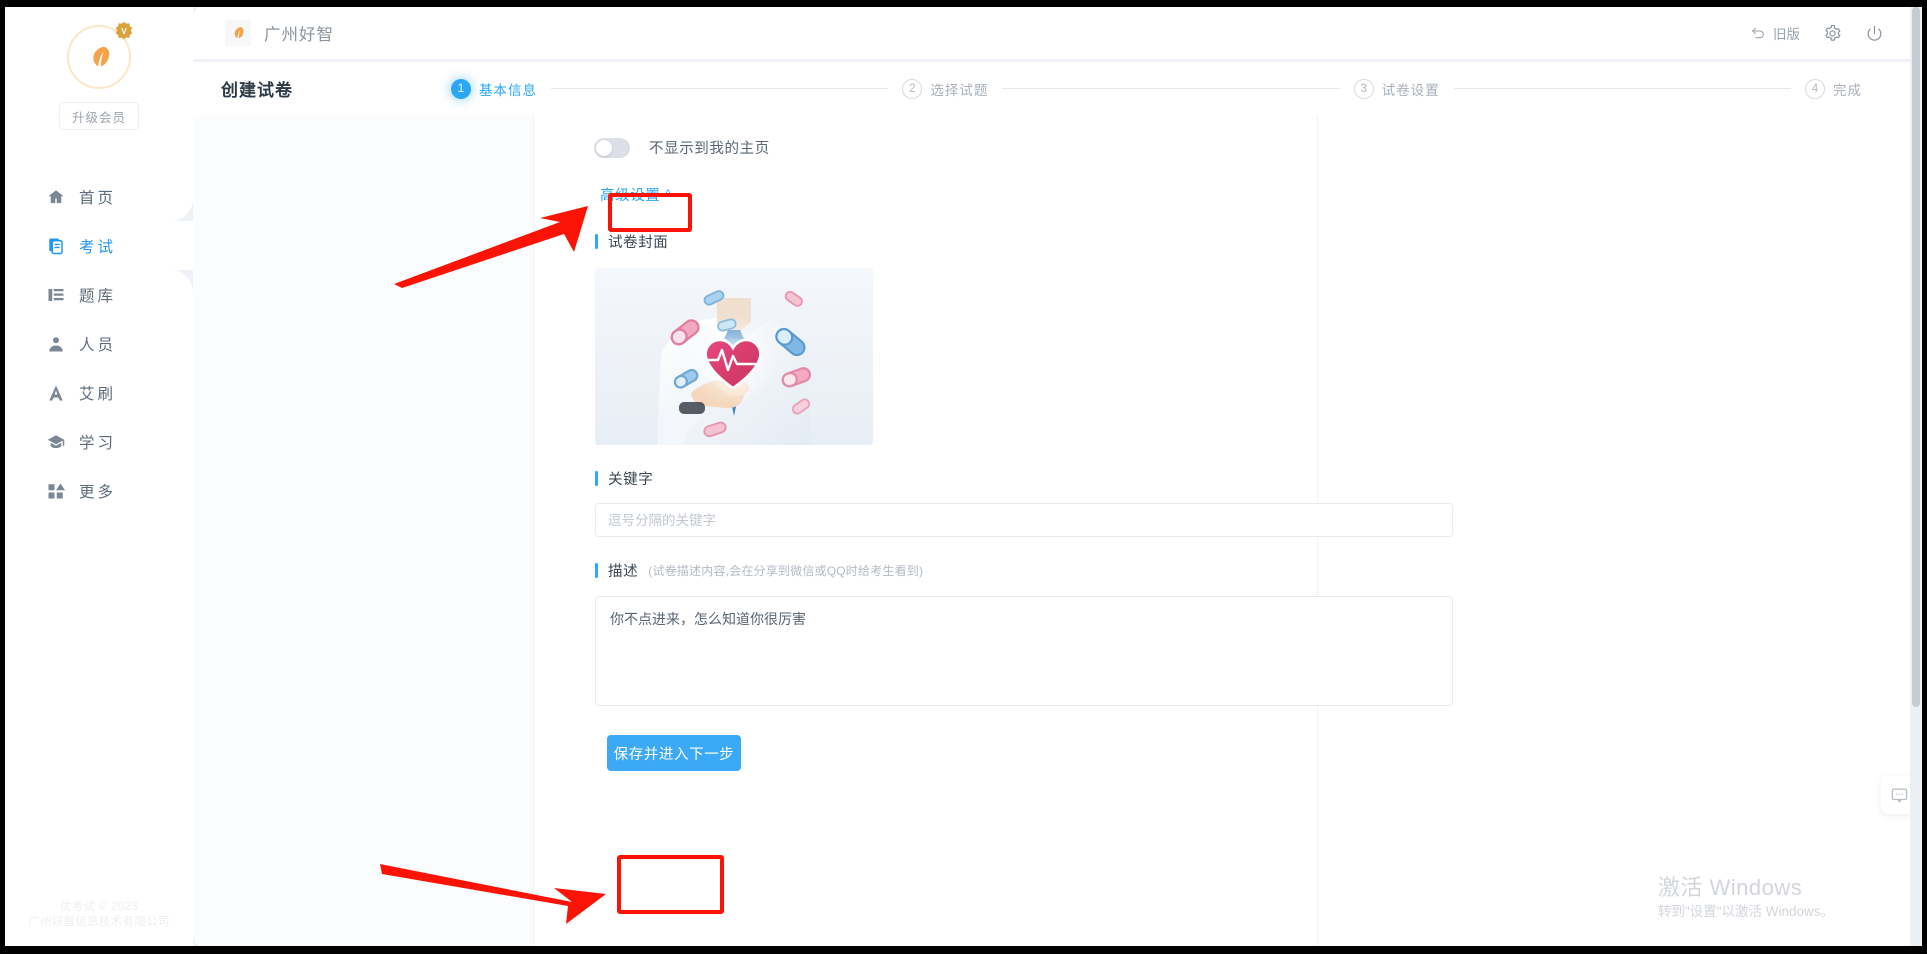 This screenshot has width=1927, height=954. What do you see at coordinates (1916, 357) in the screenshot?
I see `scrollbar-thumb` at bounding box center [1916, 357].